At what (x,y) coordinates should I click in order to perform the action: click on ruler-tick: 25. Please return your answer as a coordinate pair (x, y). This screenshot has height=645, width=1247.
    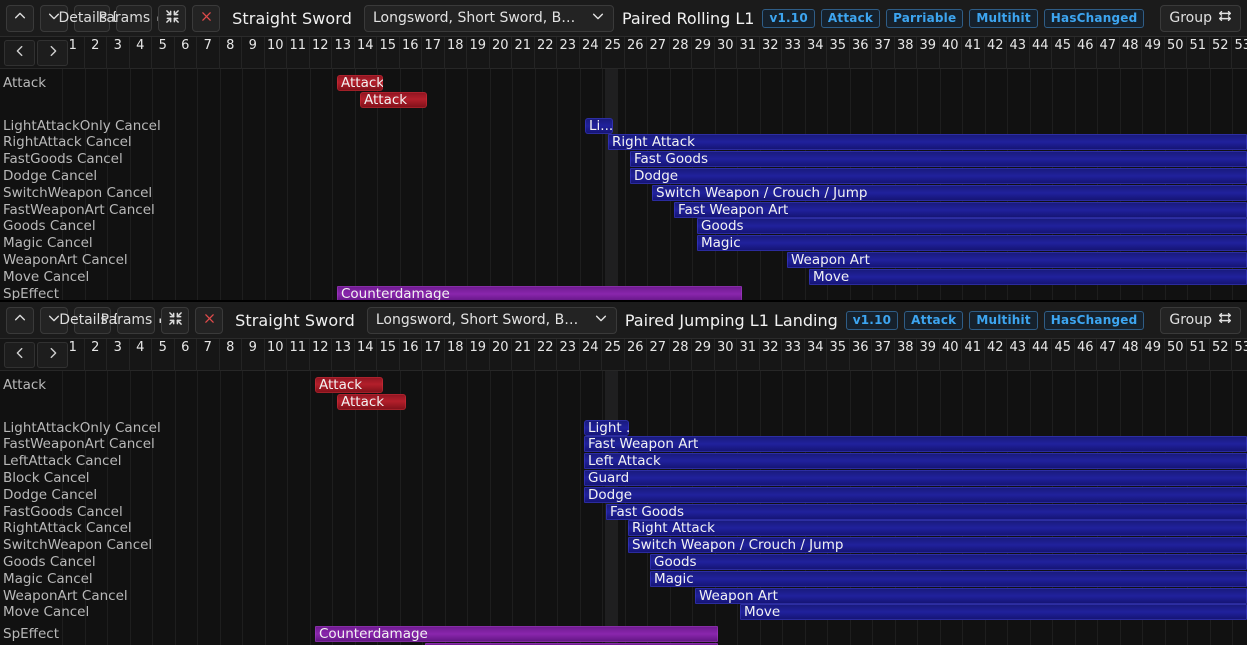
    Looking at the image, I should click on (613, 355).